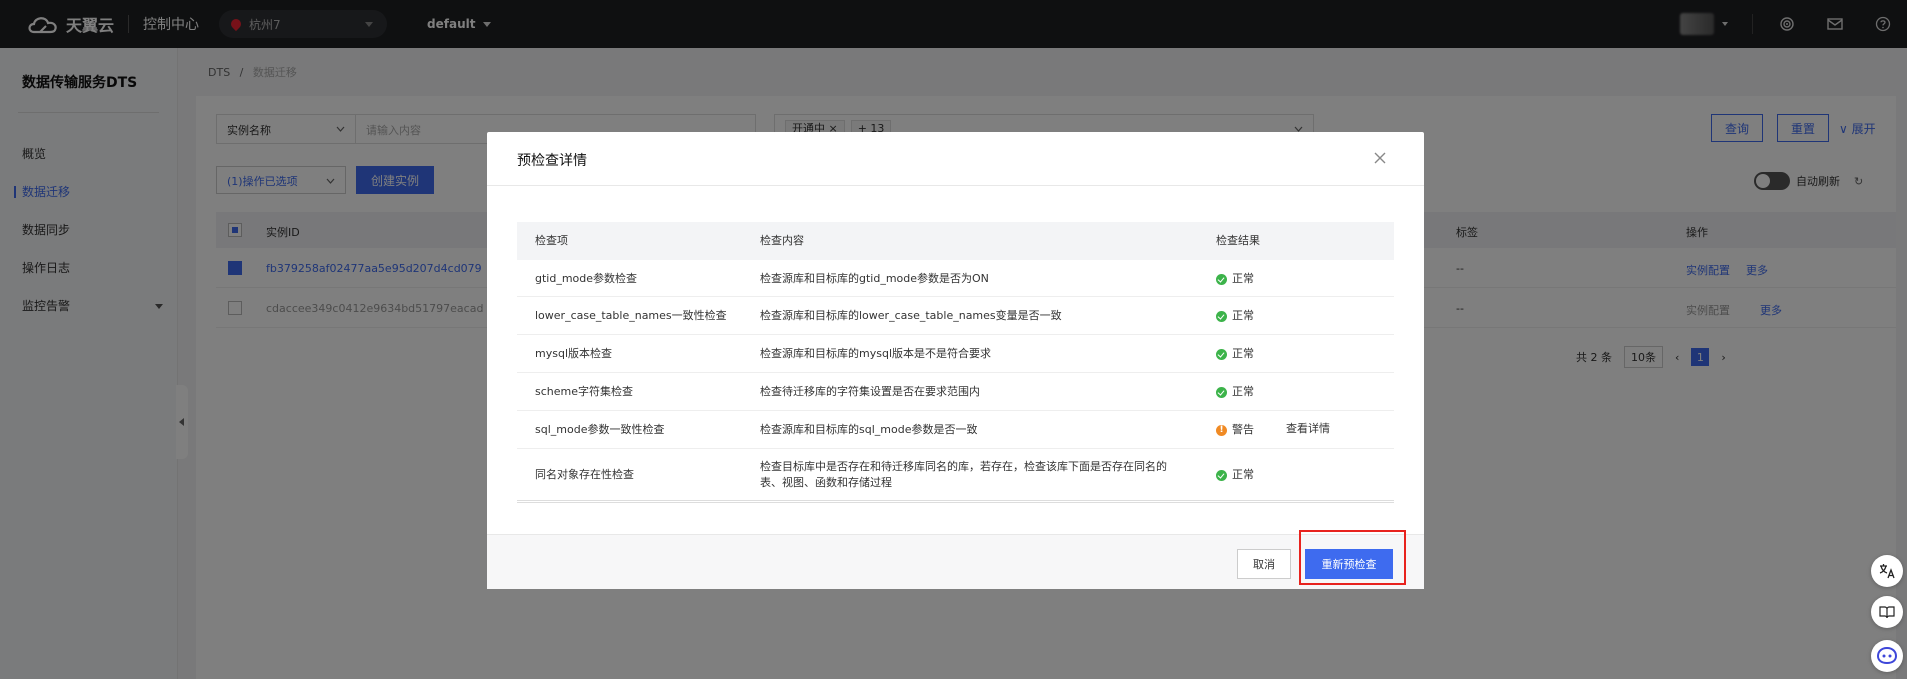 This screenshot has height=679, width=1907. Describe the element at coordinates (1887, 612) in the screenshot. I see `book-icon` at that location.